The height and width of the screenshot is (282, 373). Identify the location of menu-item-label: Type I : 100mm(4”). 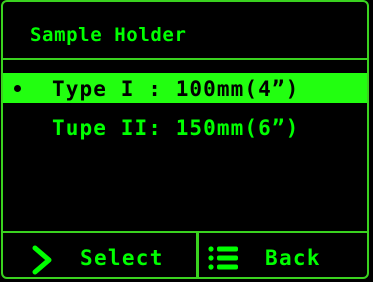
(176, 89).